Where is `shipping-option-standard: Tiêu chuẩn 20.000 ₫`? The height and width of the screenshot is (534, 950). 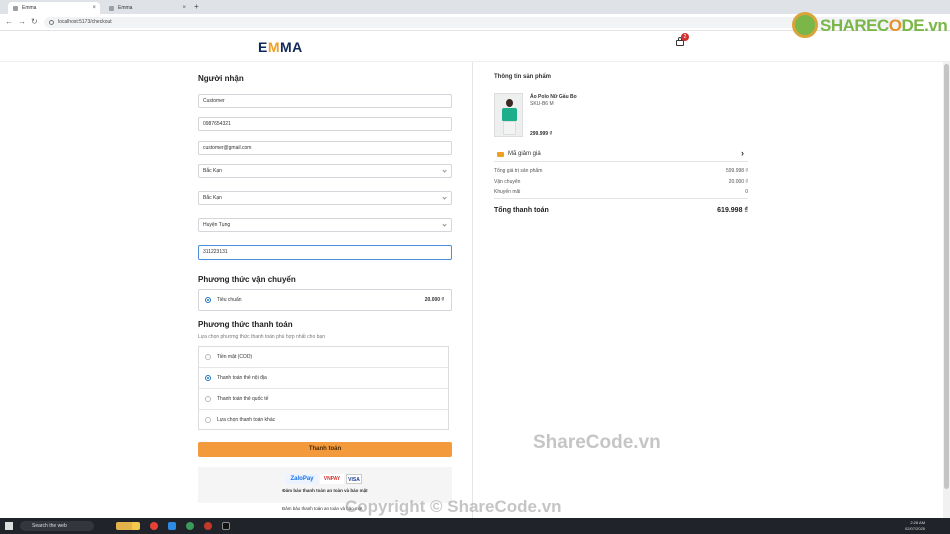
shipping-option-standard: Tiêu chuẩn 20.000 ₫ is located at coordinates (325, 300).